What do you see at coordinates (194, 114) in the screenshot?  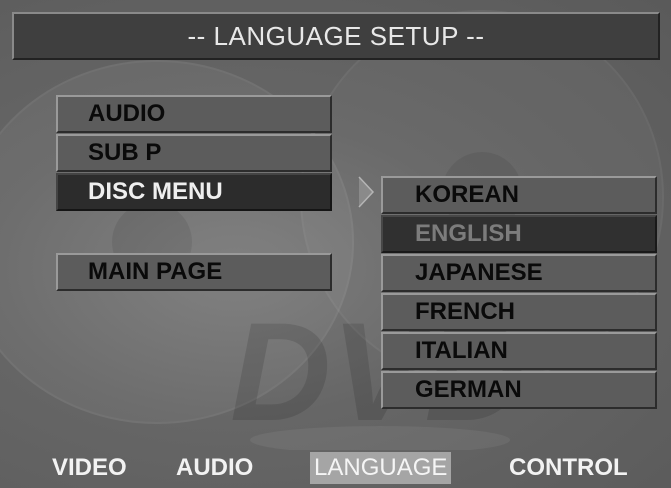 I see `menu-item-audio: AUDIO` at bounding box center [194, 114].